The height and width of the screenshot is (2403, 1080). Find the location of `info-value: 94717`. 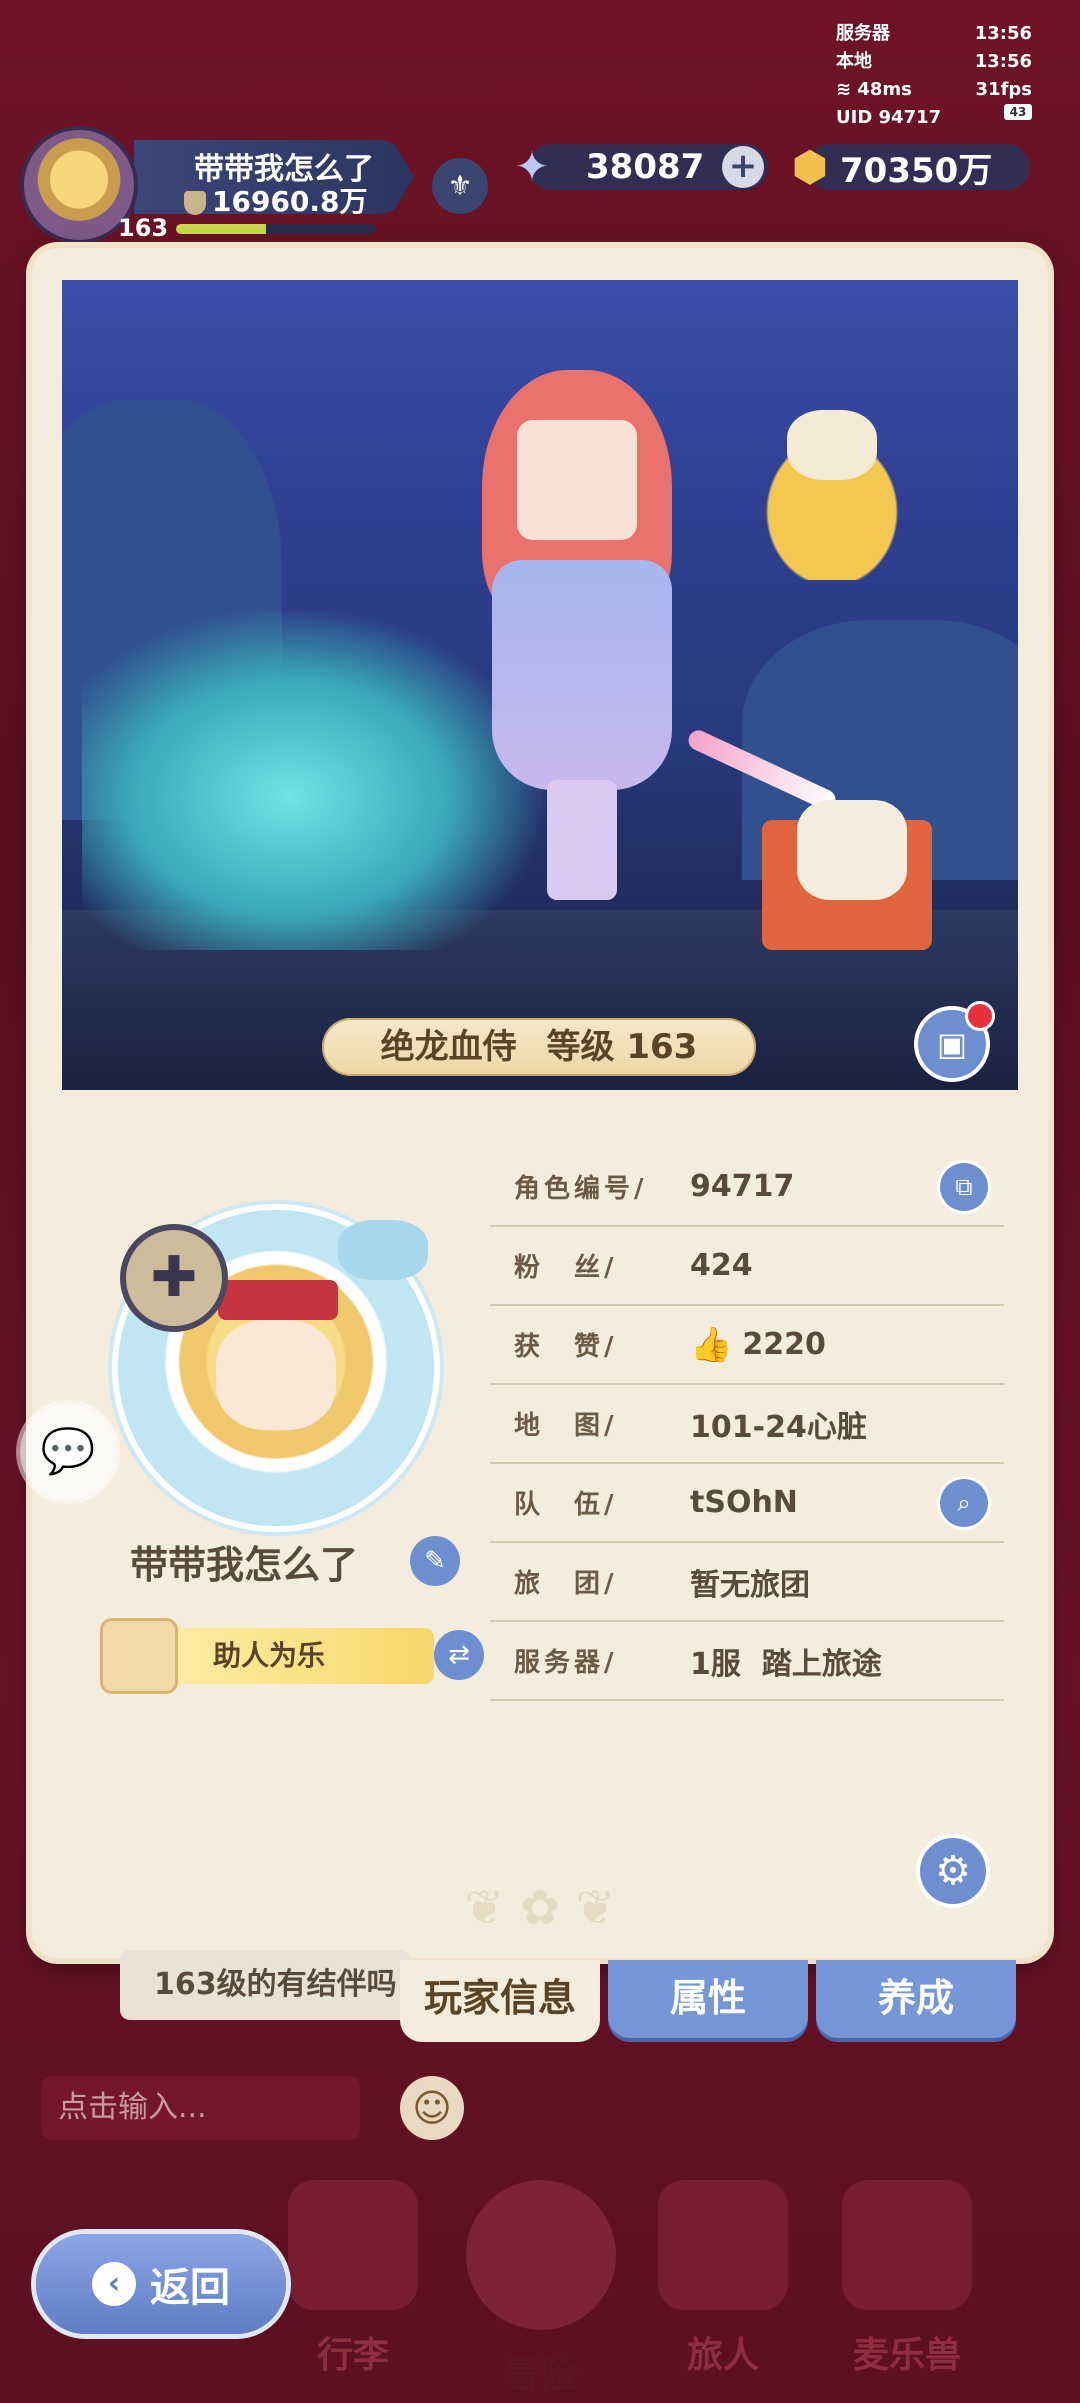

info-value: 94717 is located at coordinates (742, 1186).